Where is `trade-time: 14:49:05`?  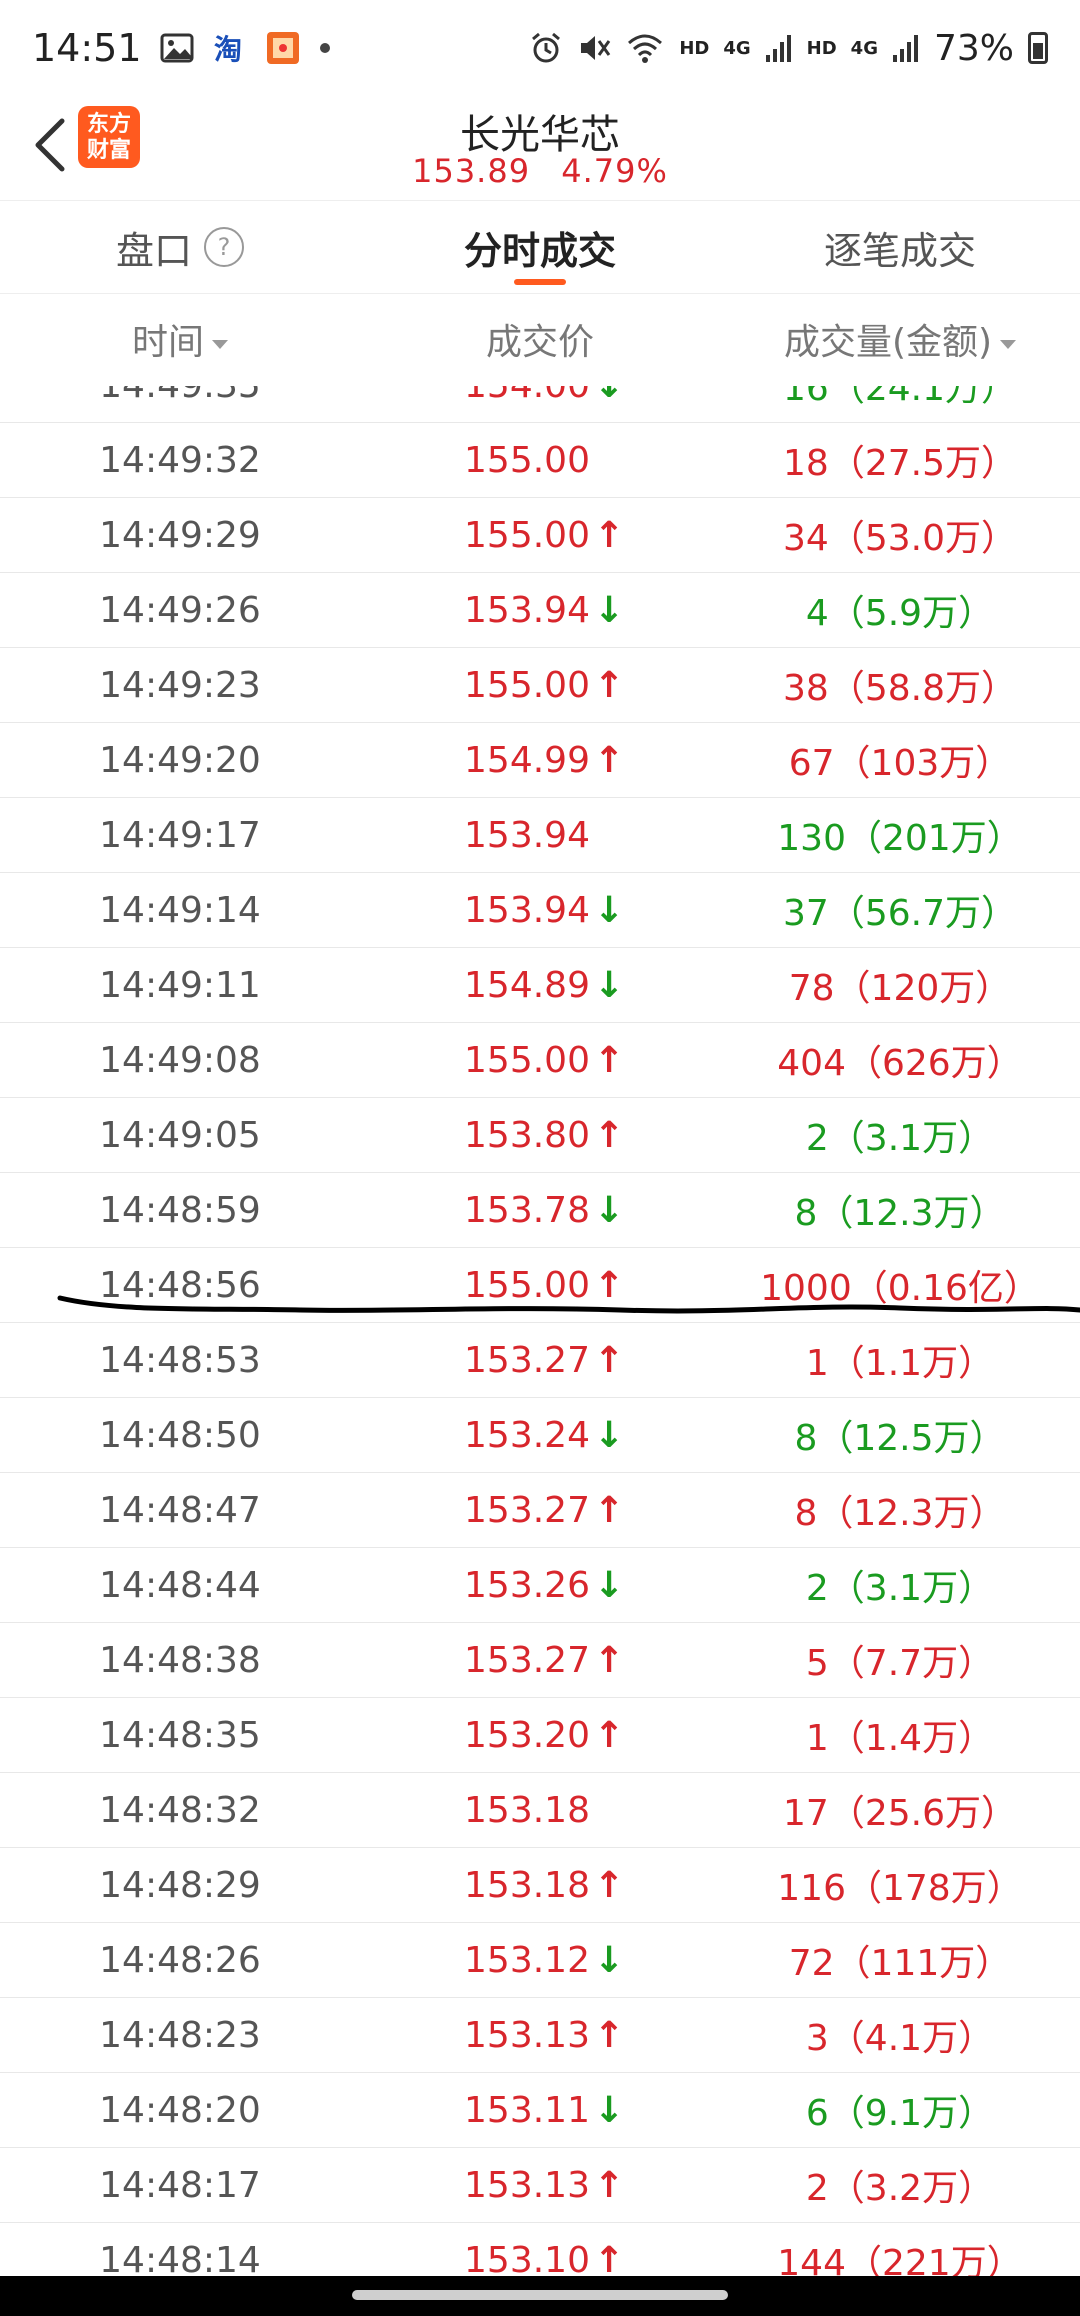 trade-time: 14:49:05 is located at coordinates (180, 1135).